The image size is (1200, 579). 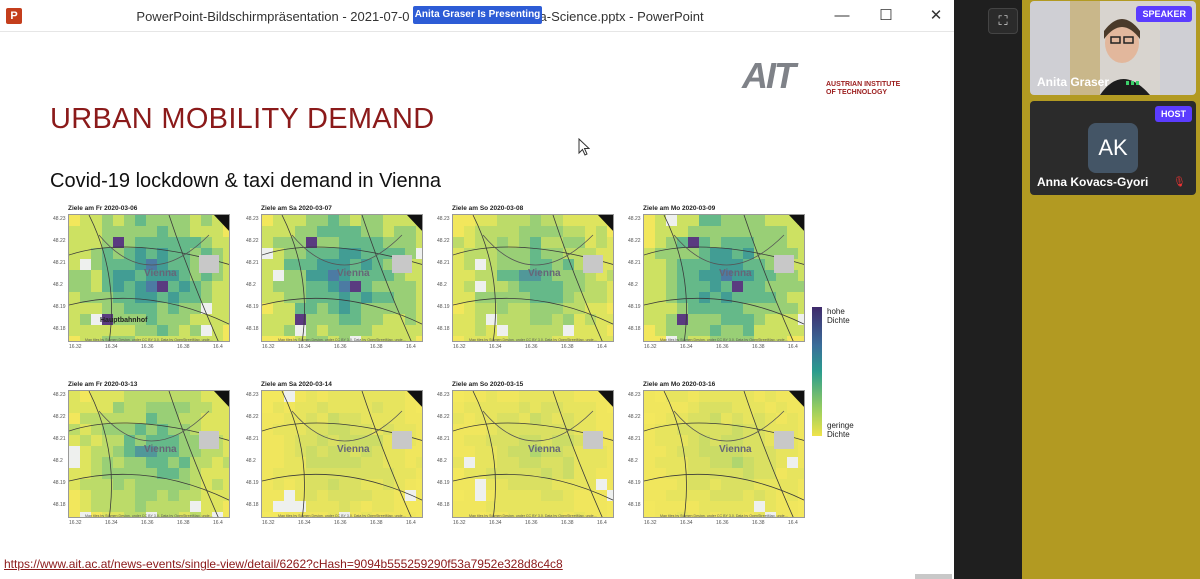 I want to click on host-badge: HOST, so click(x=1173, y=114).